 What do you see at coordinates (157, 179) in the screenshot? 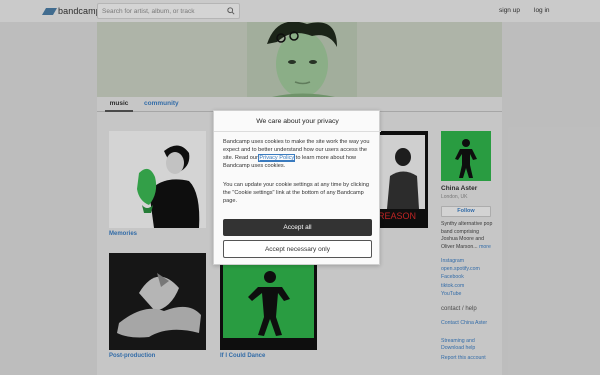
I see `album-cover-memories` at bounding box center [157, 179].